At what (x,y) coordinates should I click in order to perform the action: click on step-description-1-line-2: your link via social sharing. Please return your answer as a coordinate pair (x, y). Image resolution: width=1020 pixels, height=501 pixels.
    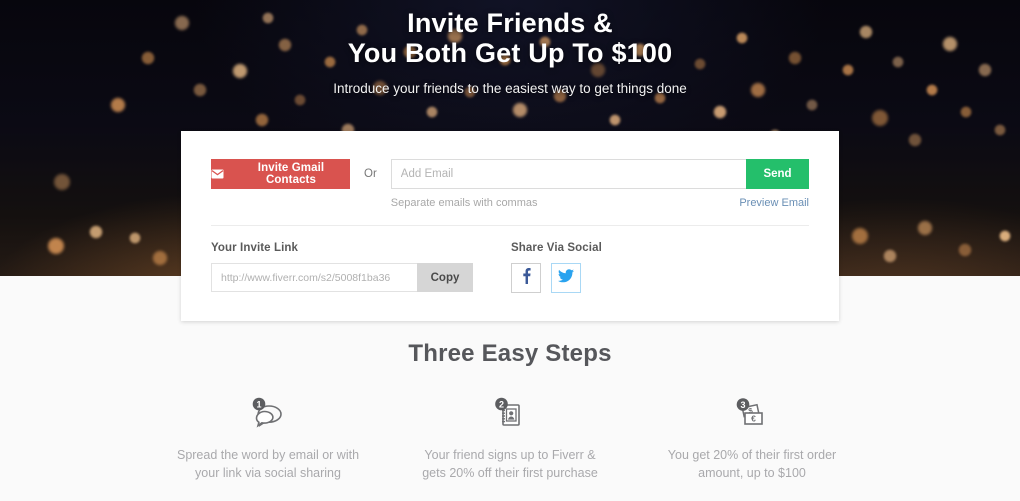
    Looking at the image, I should click on (268, 473).